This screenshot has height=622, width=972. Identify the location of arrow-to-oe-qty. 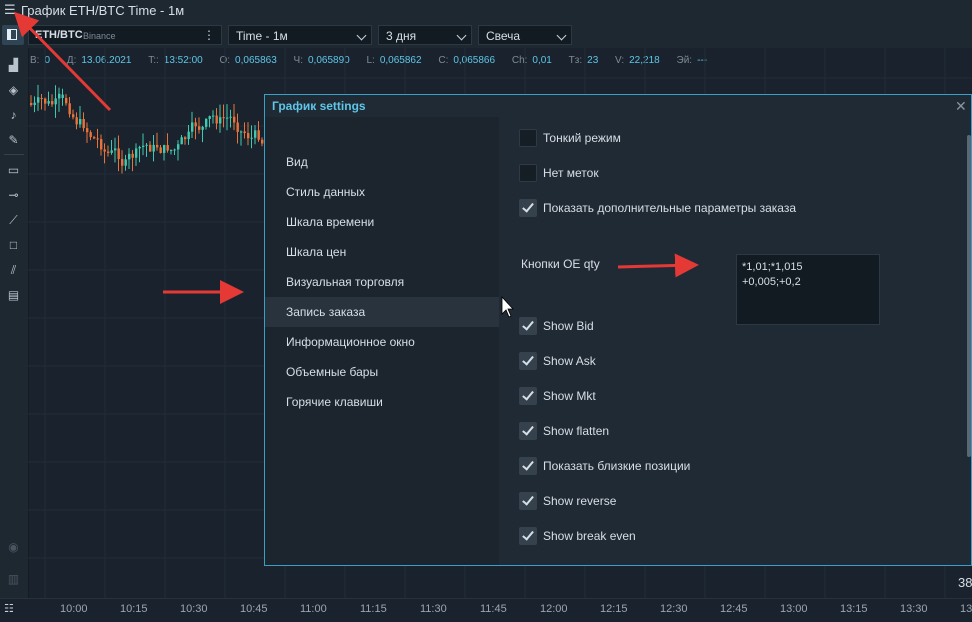
(658, 265).